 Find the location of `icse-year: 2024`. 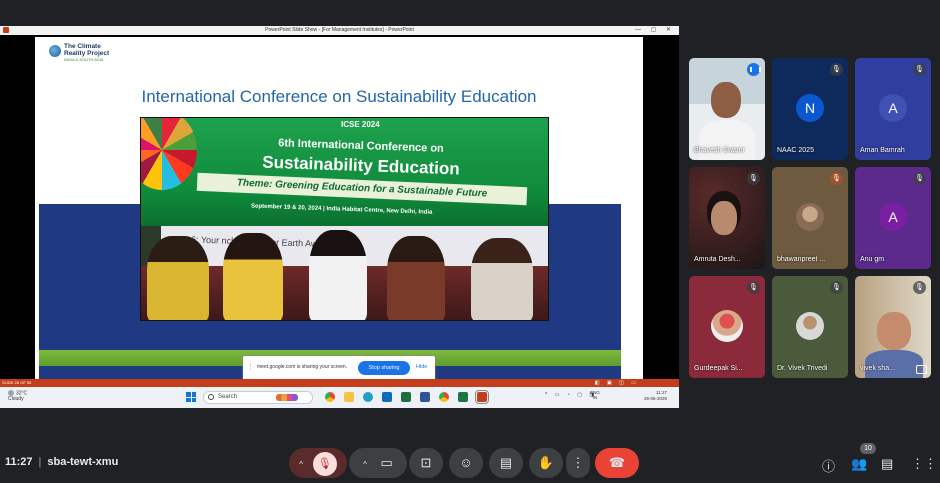

icse-year: 2024 is located at coordinates (370, 124).